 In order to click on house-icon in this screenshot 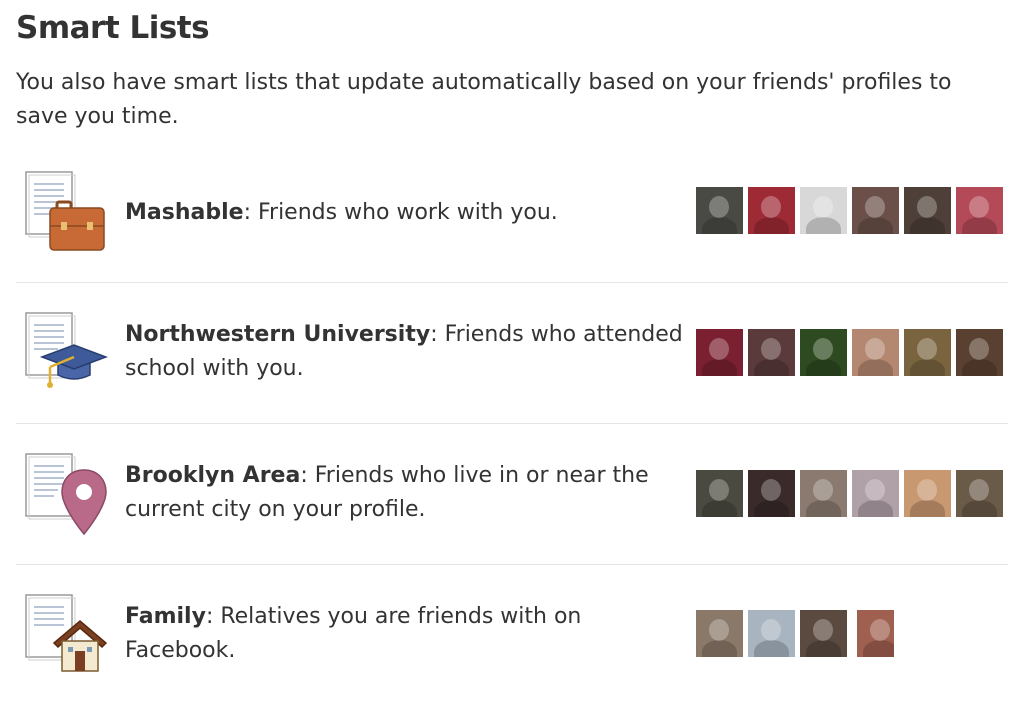, I will do `click(66, 636)`.